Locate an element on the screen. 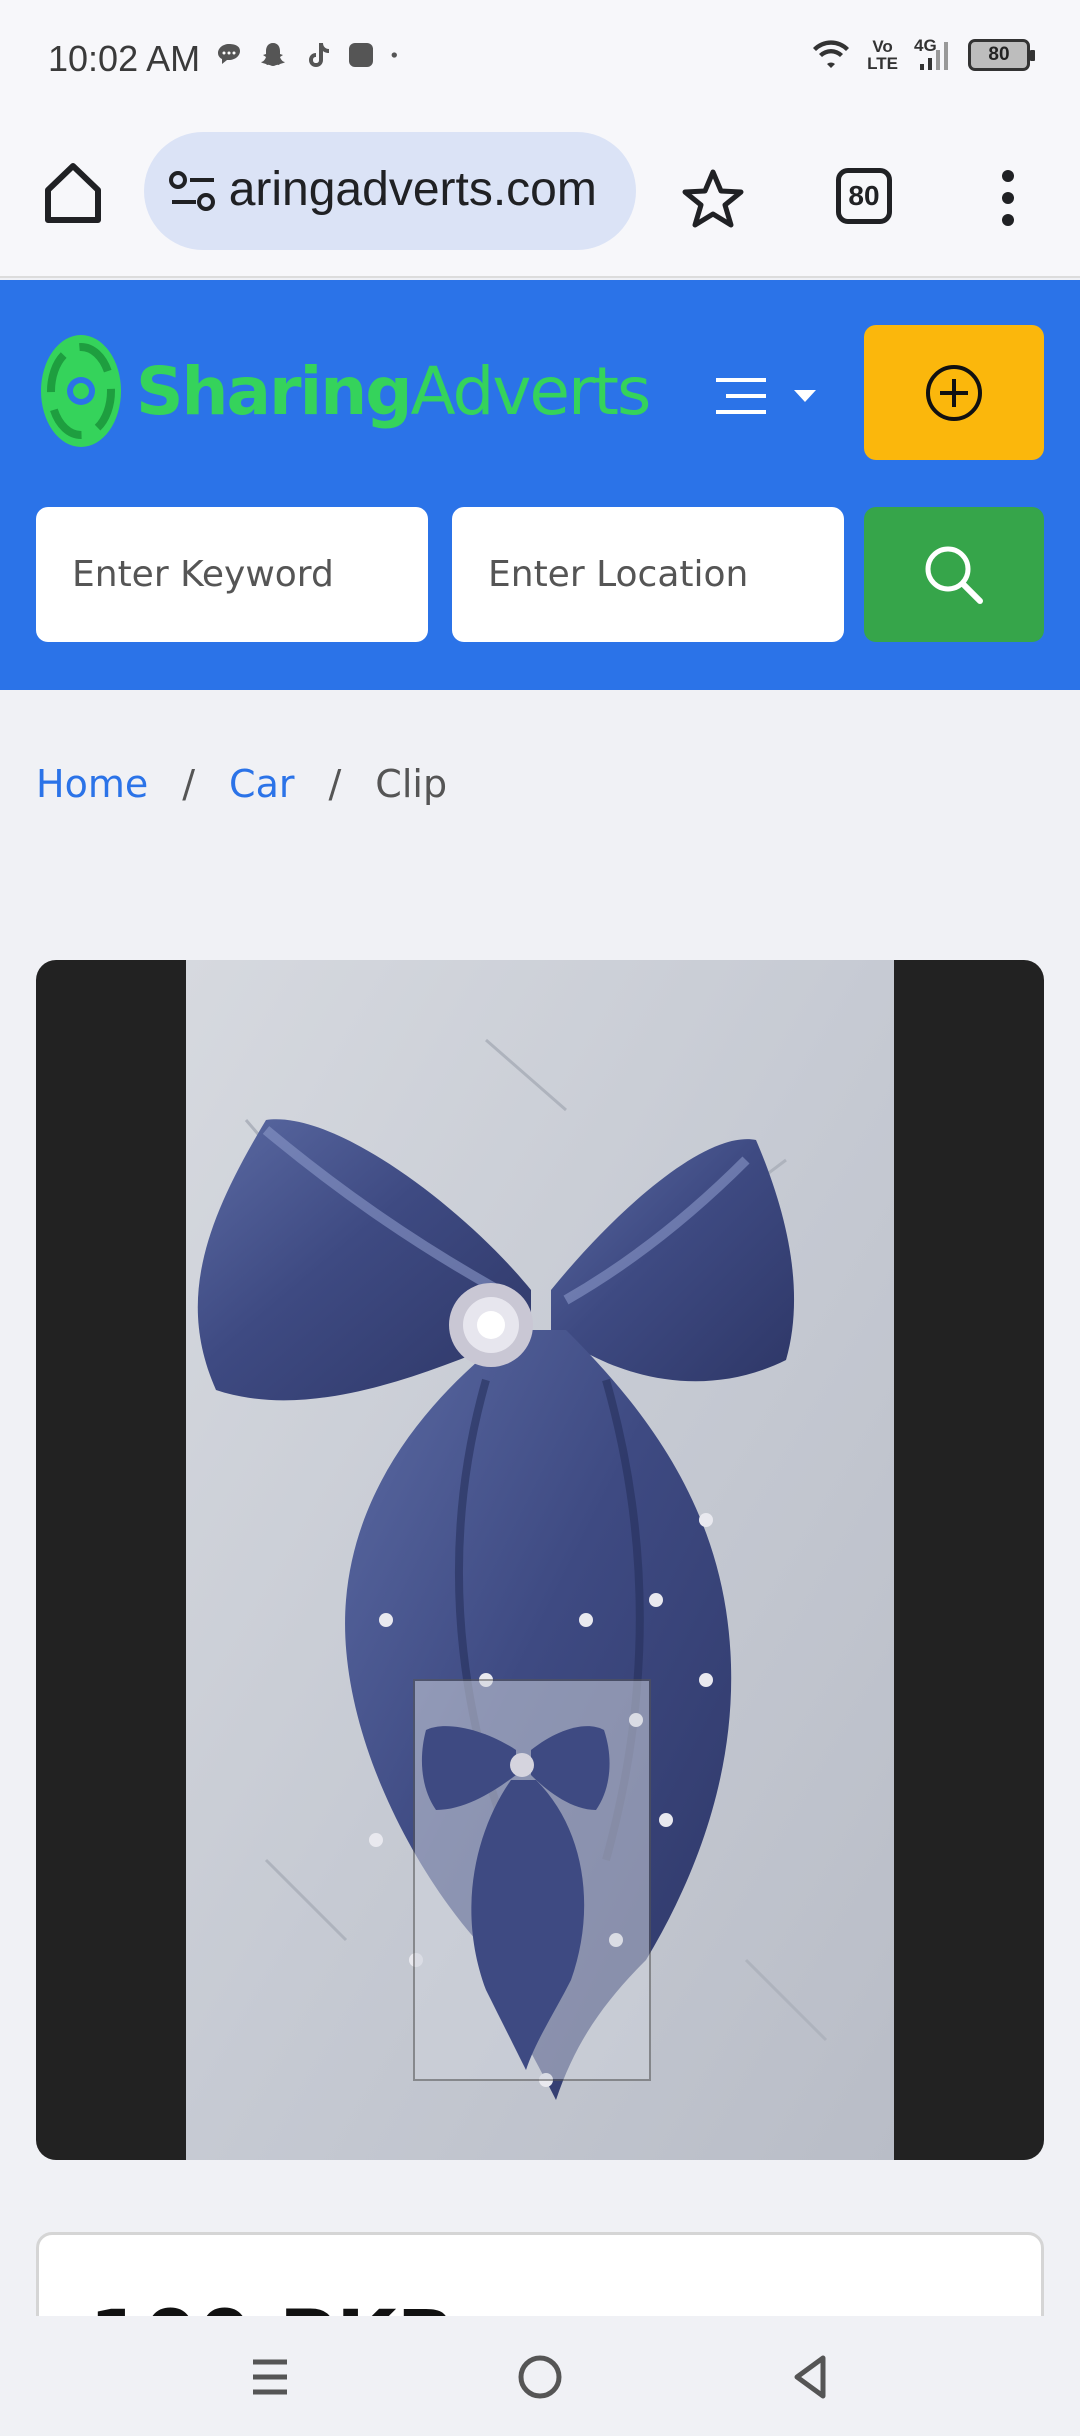 The image size is (1080, 2436). address-bar: sharingadverts.com is located at coordinates (390, 191).